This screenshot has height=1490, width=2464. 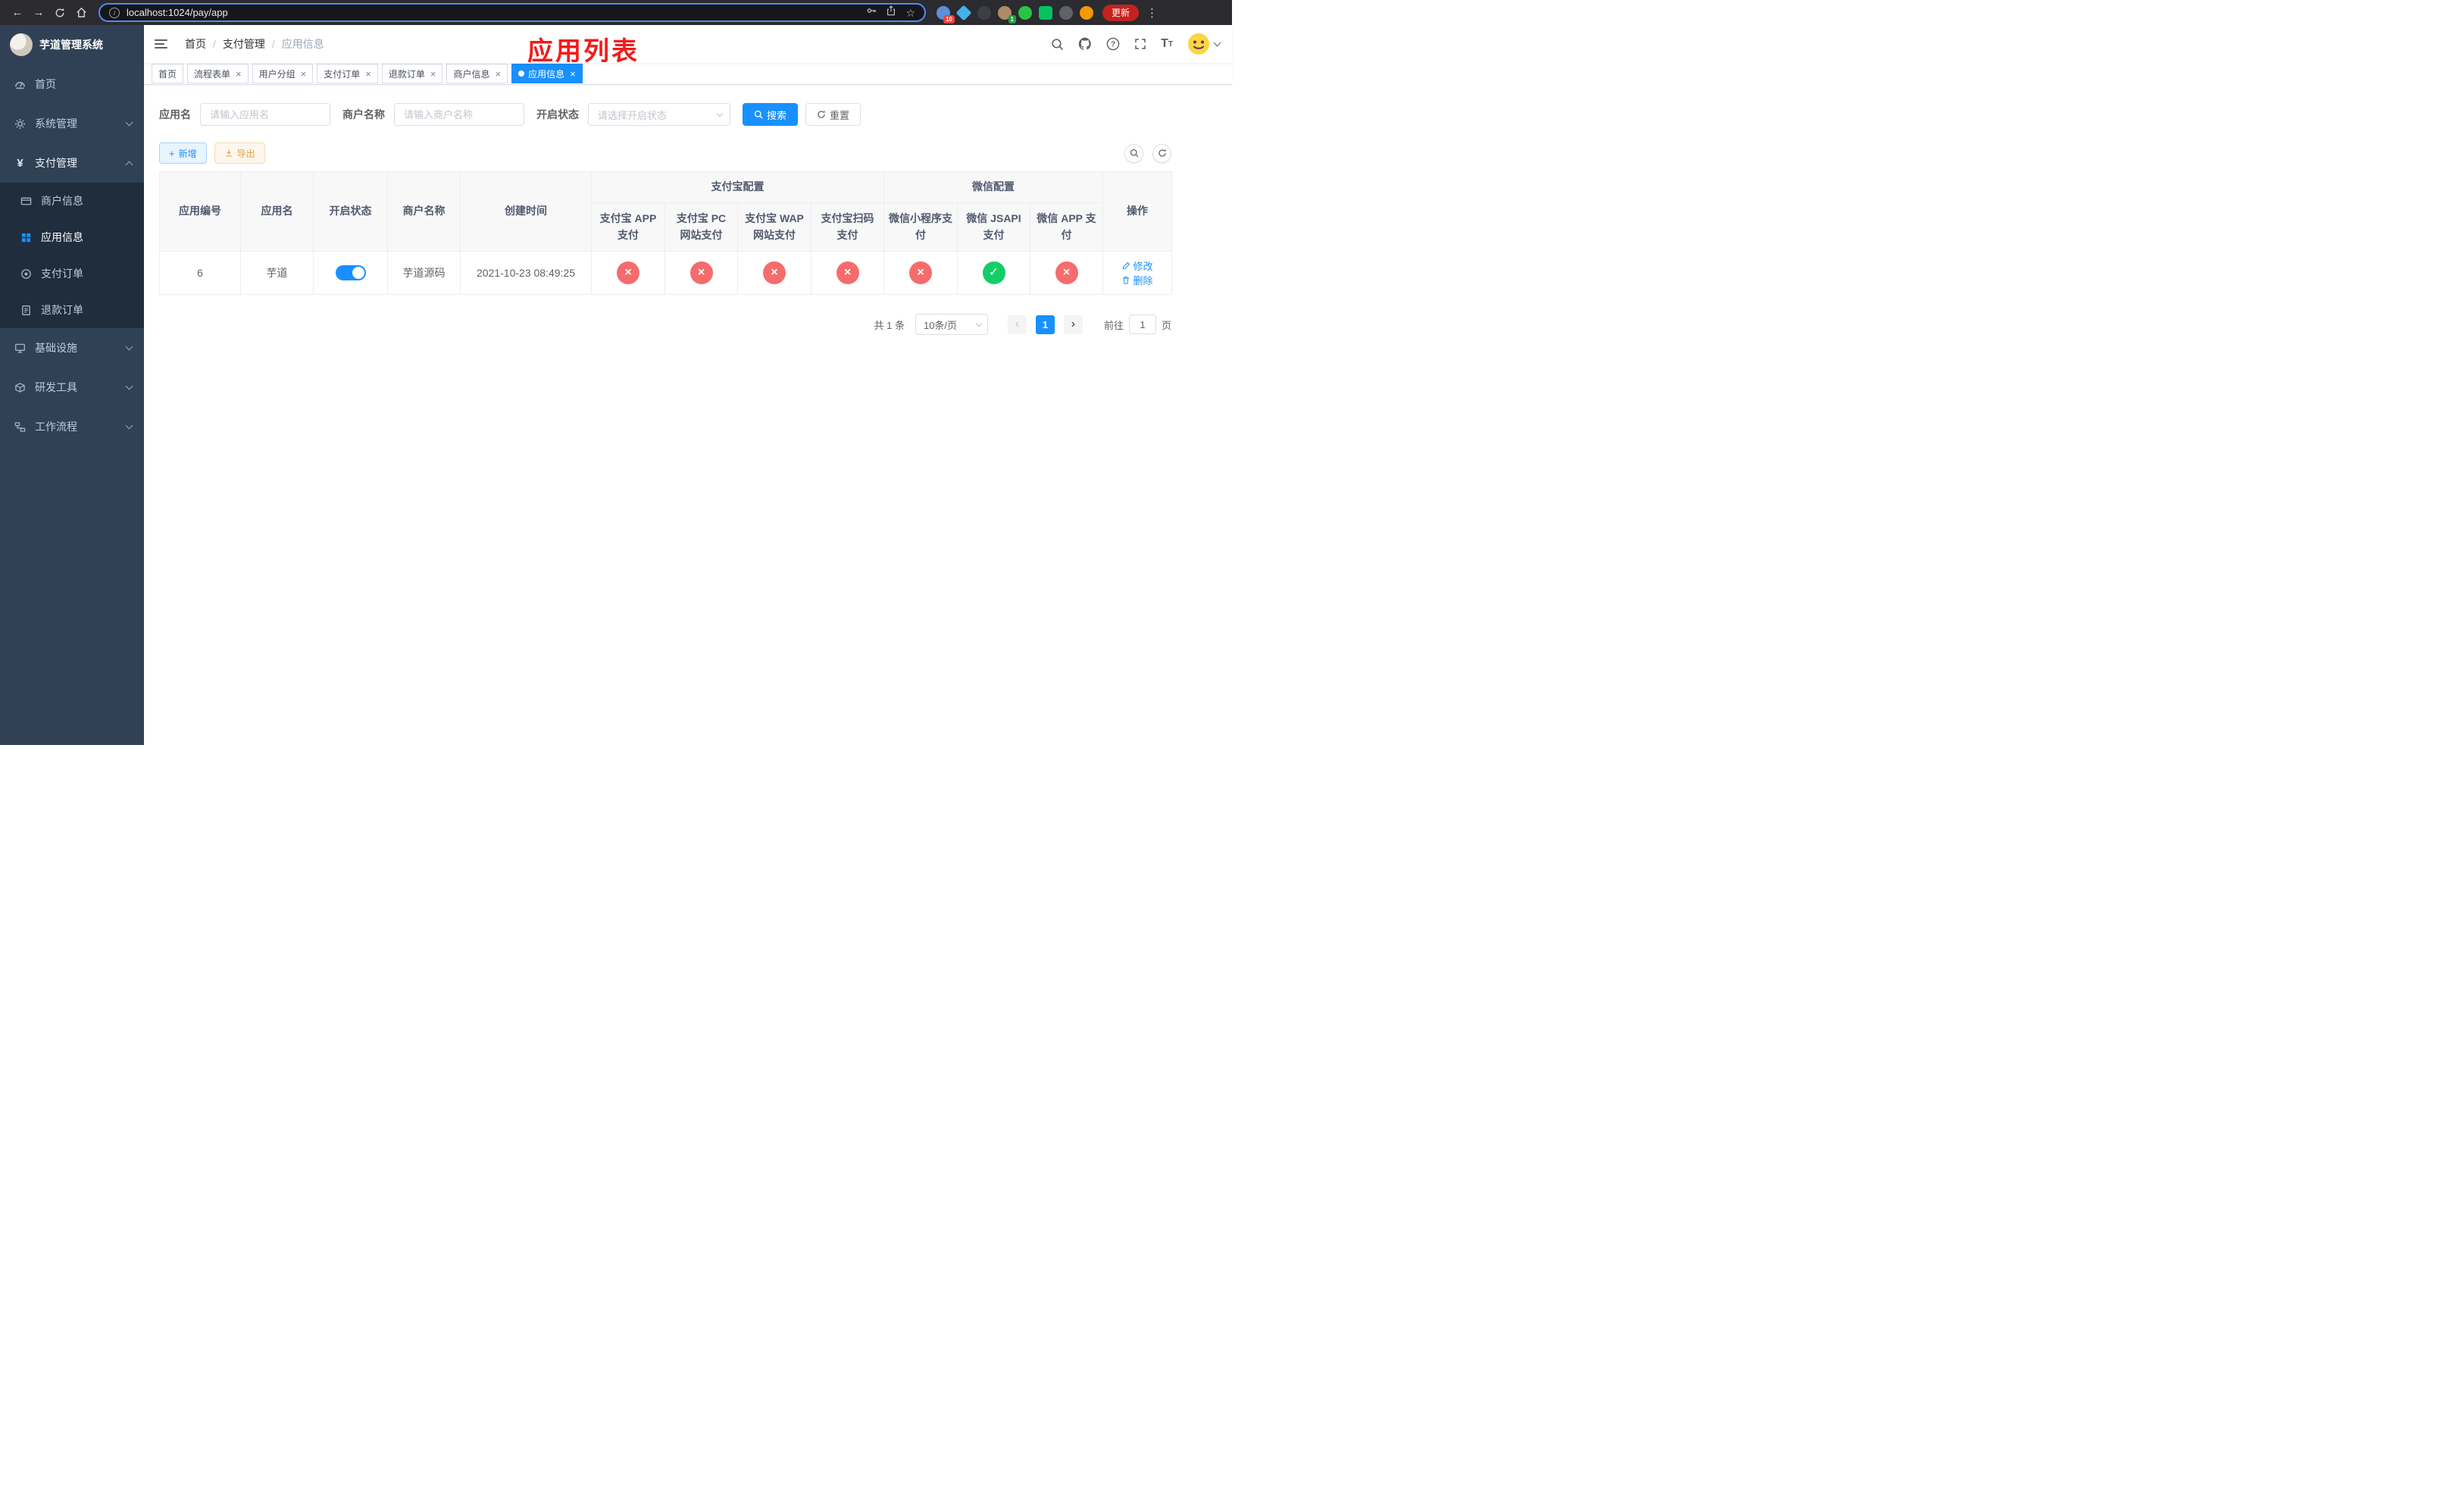 I want to click on font-size-icon: TT, so click(x=1167, y=44).